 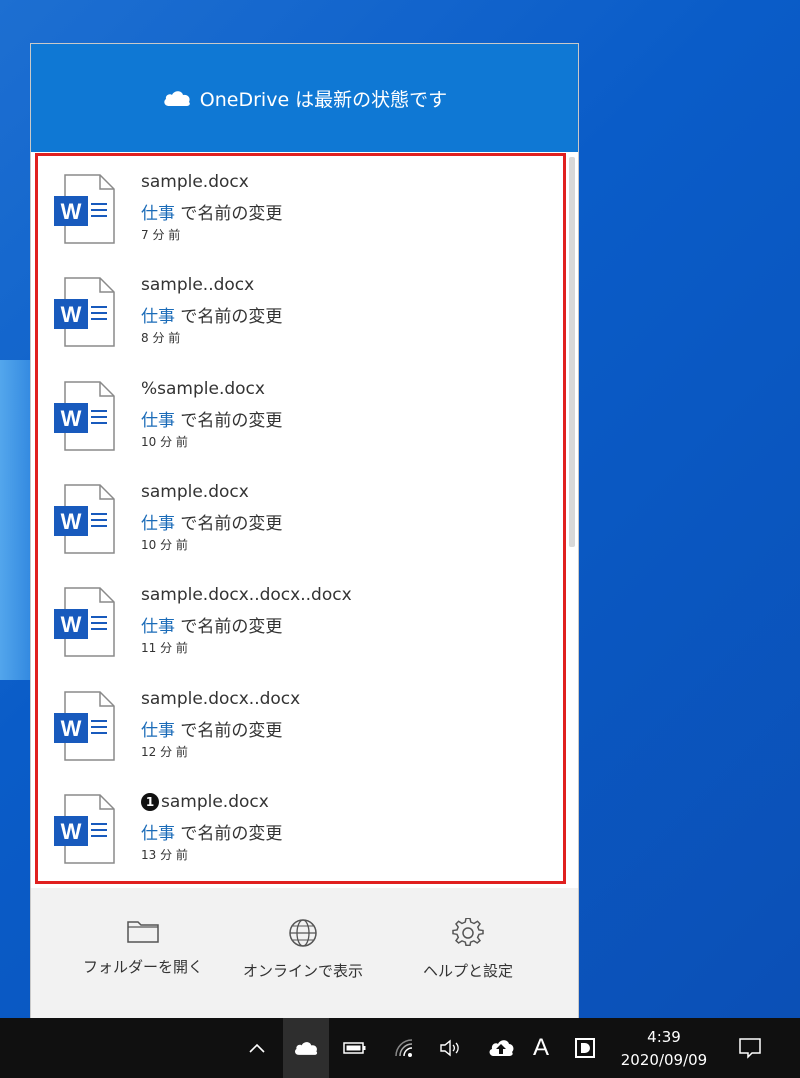 I want to click on file-name: sample..docx, so click(x=198, y=285).